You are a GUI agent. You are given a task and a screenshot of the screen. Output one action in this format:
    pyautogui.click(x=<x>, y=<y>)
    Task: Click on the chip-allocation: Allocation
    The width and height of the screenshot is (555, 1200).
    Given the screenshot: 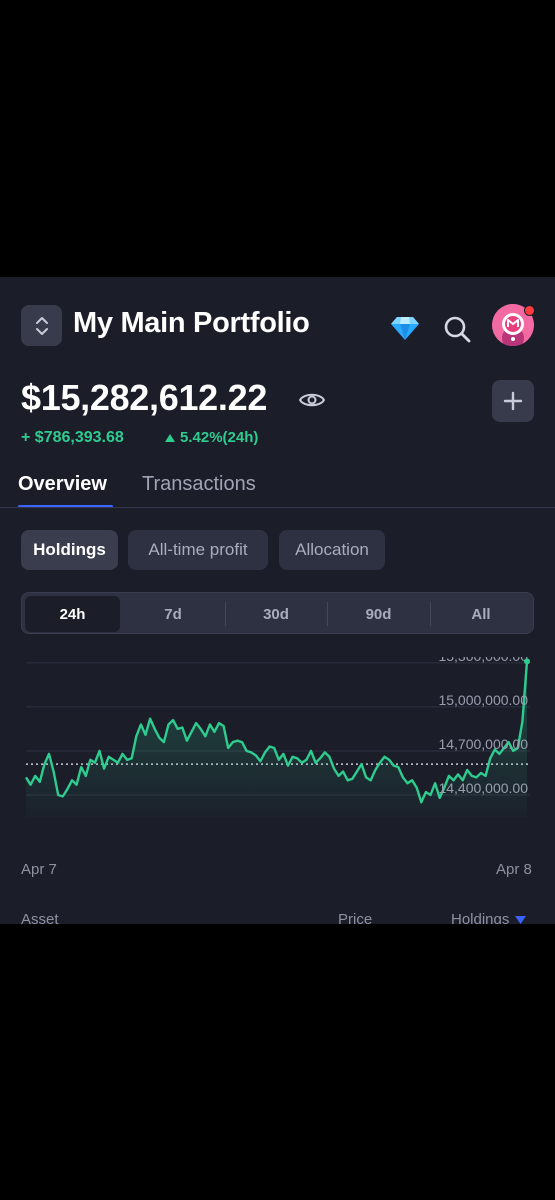 What is the action you would take?
    pyautogui.click(x=332, y=550)
    